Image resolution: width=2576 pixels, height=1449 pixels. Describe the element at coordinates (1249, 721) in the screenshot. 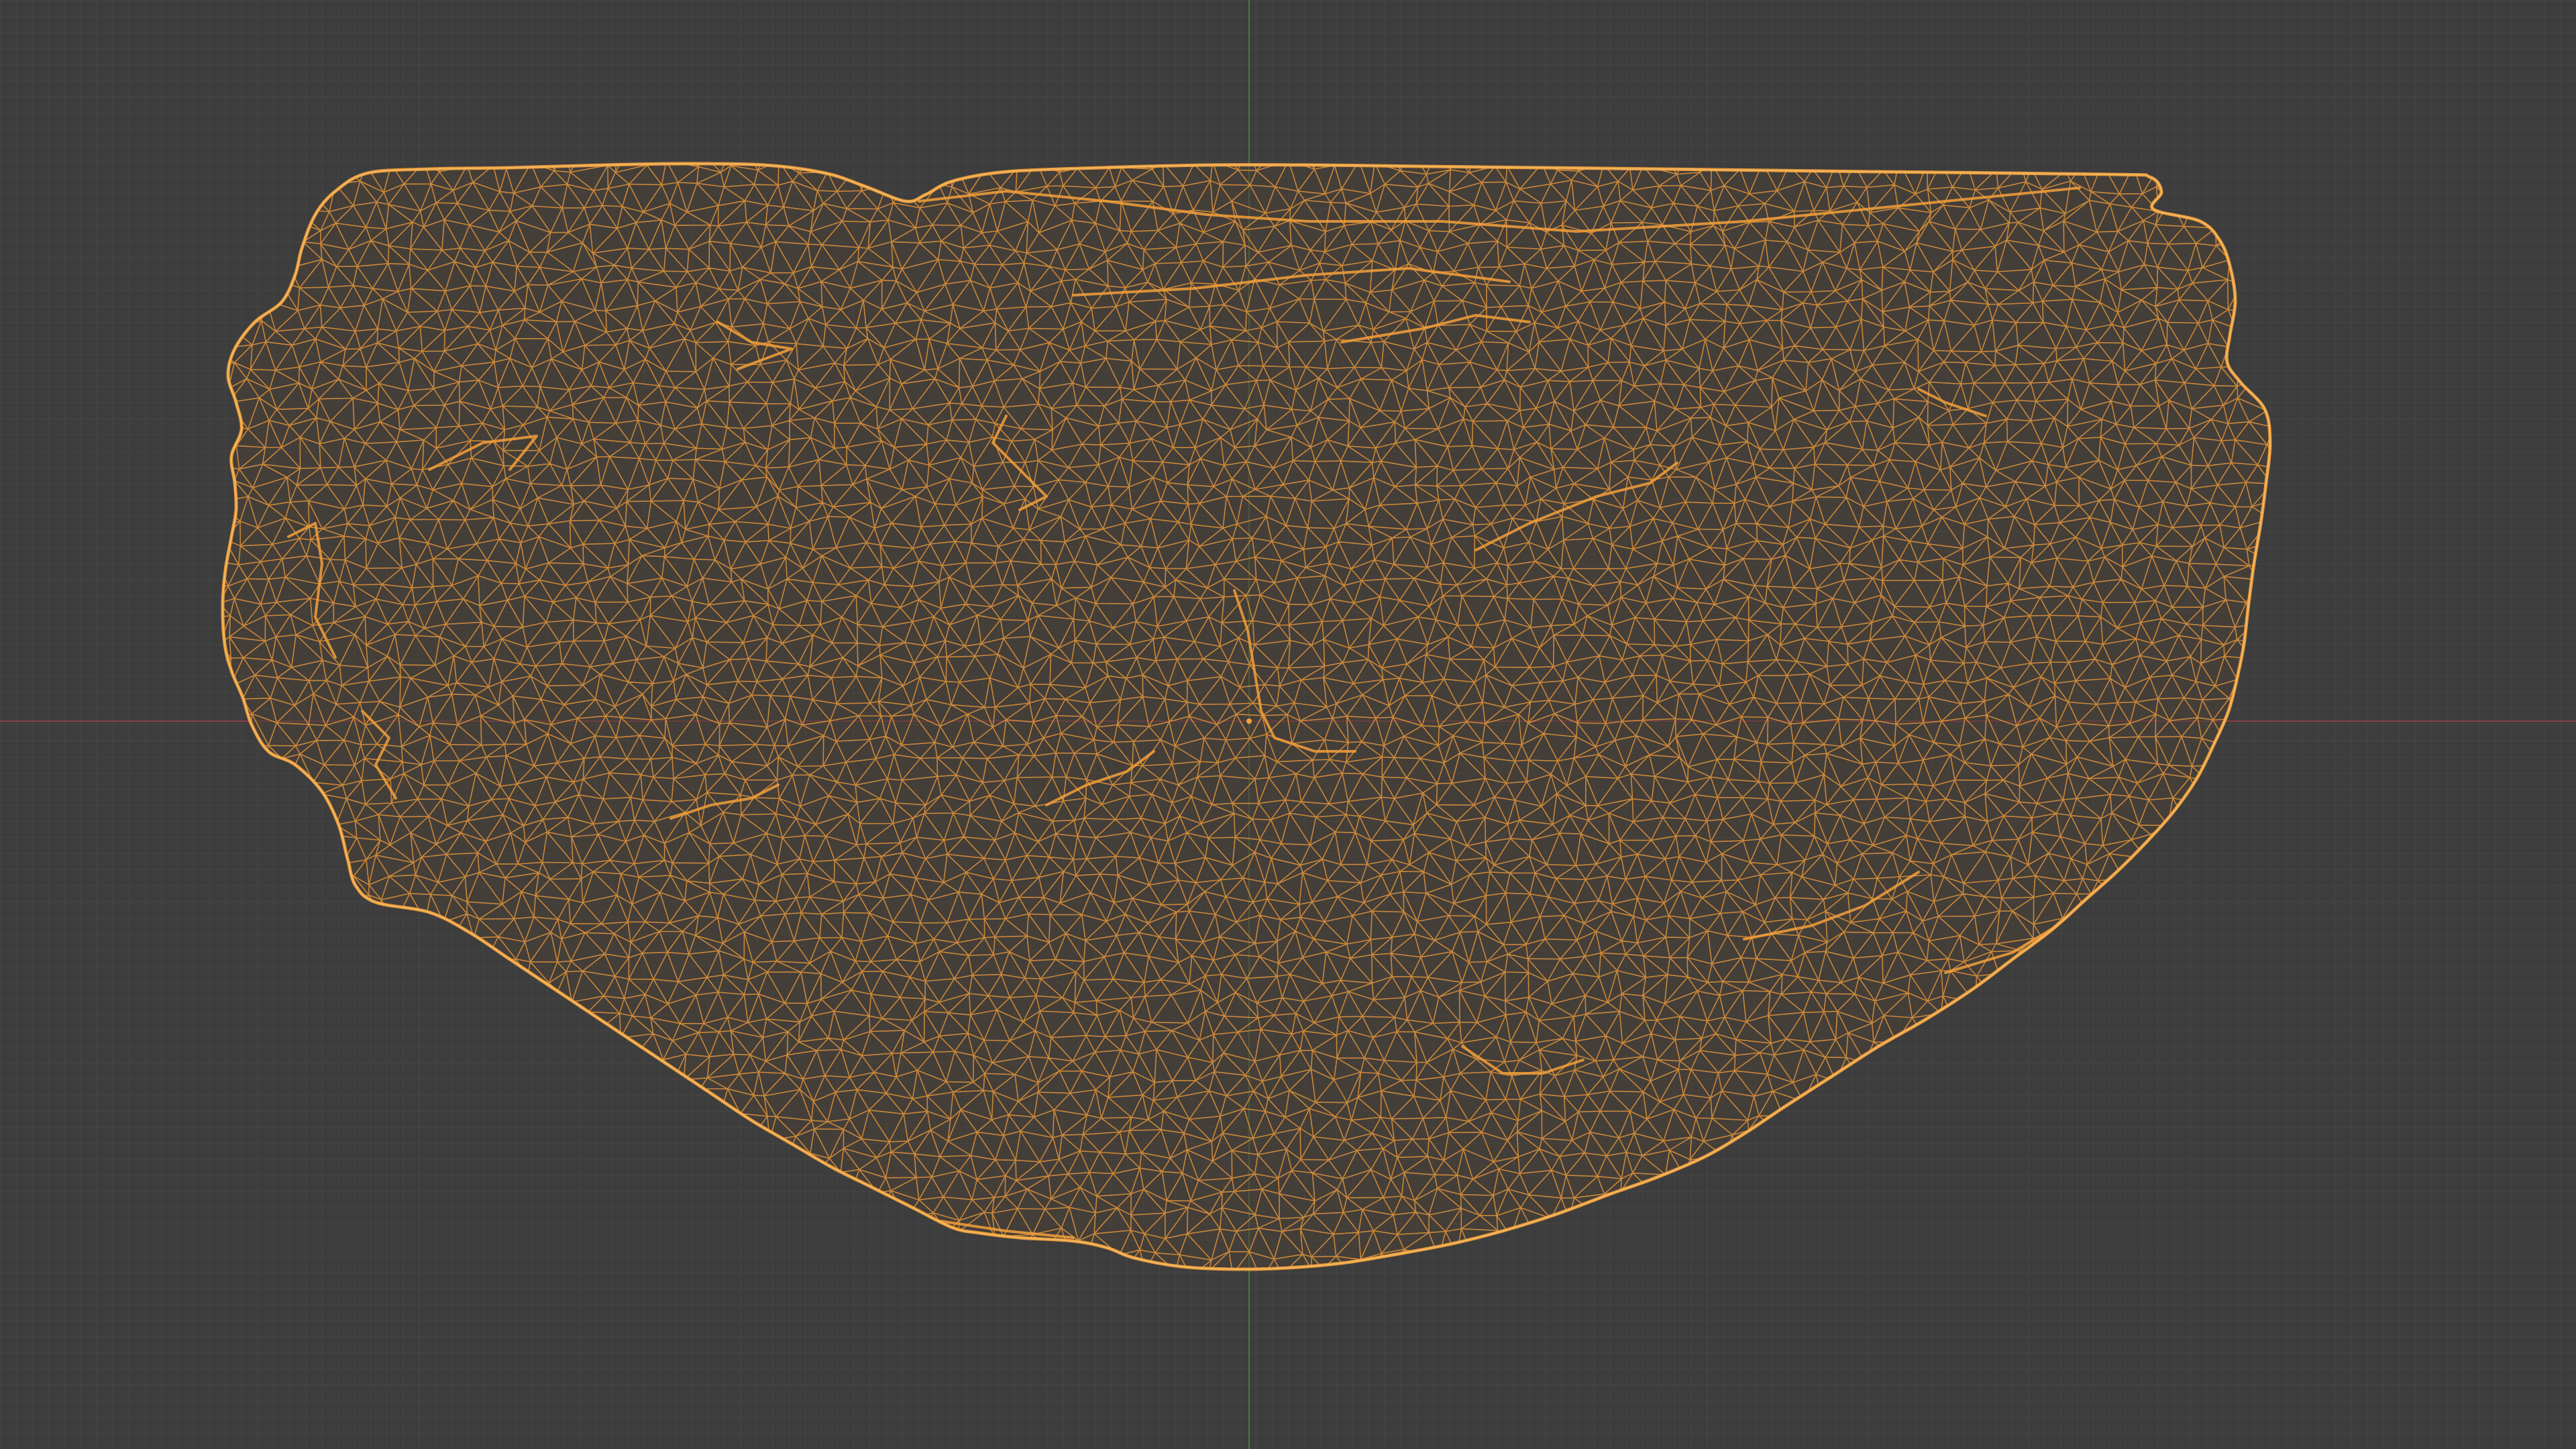

I see `origin-dot-icon` at that location.